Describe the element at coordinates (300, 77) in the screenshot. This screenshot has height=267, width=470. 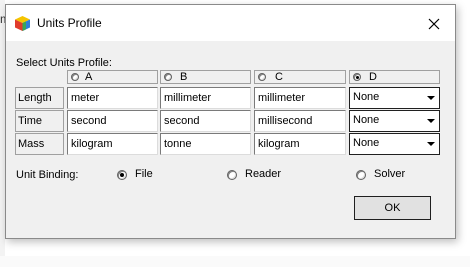
I see `profile-header-c: C` at that location.